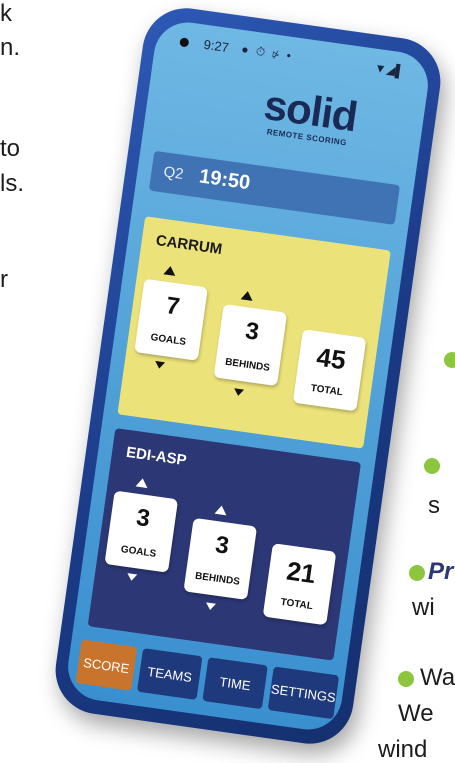 This screenshot has width=455, height=763. I want to click on bg-text-fragment: Pr, so click(441, 571).